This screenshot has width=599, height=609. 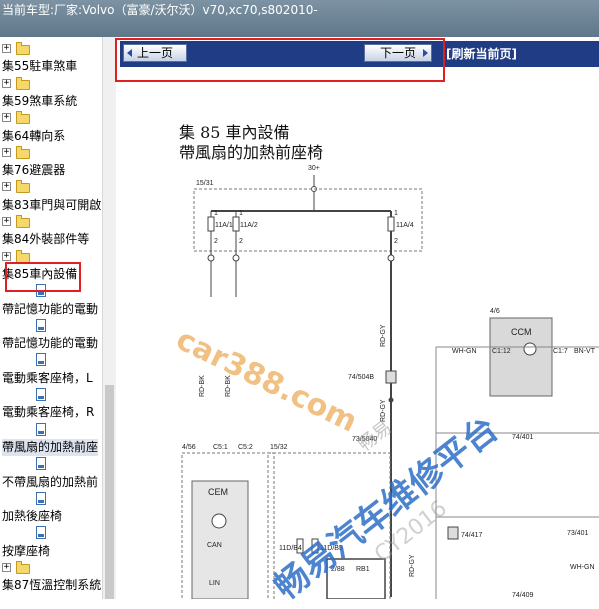 I want to click on label-74-417: 74/417, so click(x=472, y=535).